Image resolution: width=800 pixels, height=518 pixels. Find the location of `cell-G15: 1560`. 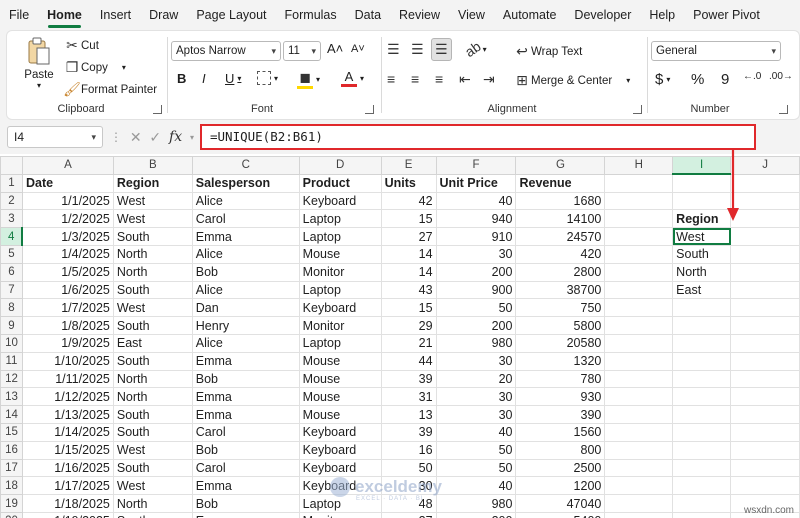

cell-G15: 1560 is located at coordinates (560, 432).